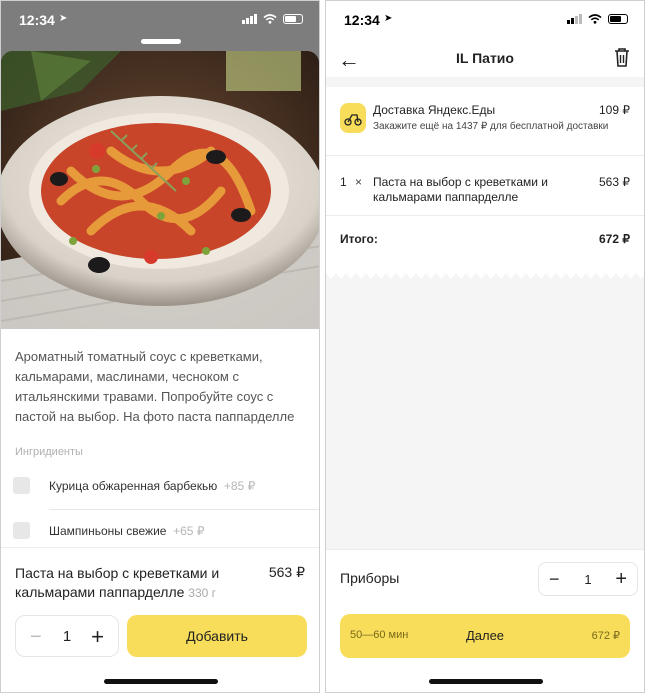  Describe the element at coordinates (614, 182) in the screenshot. I see `item-price: 563 ₽` at that location.